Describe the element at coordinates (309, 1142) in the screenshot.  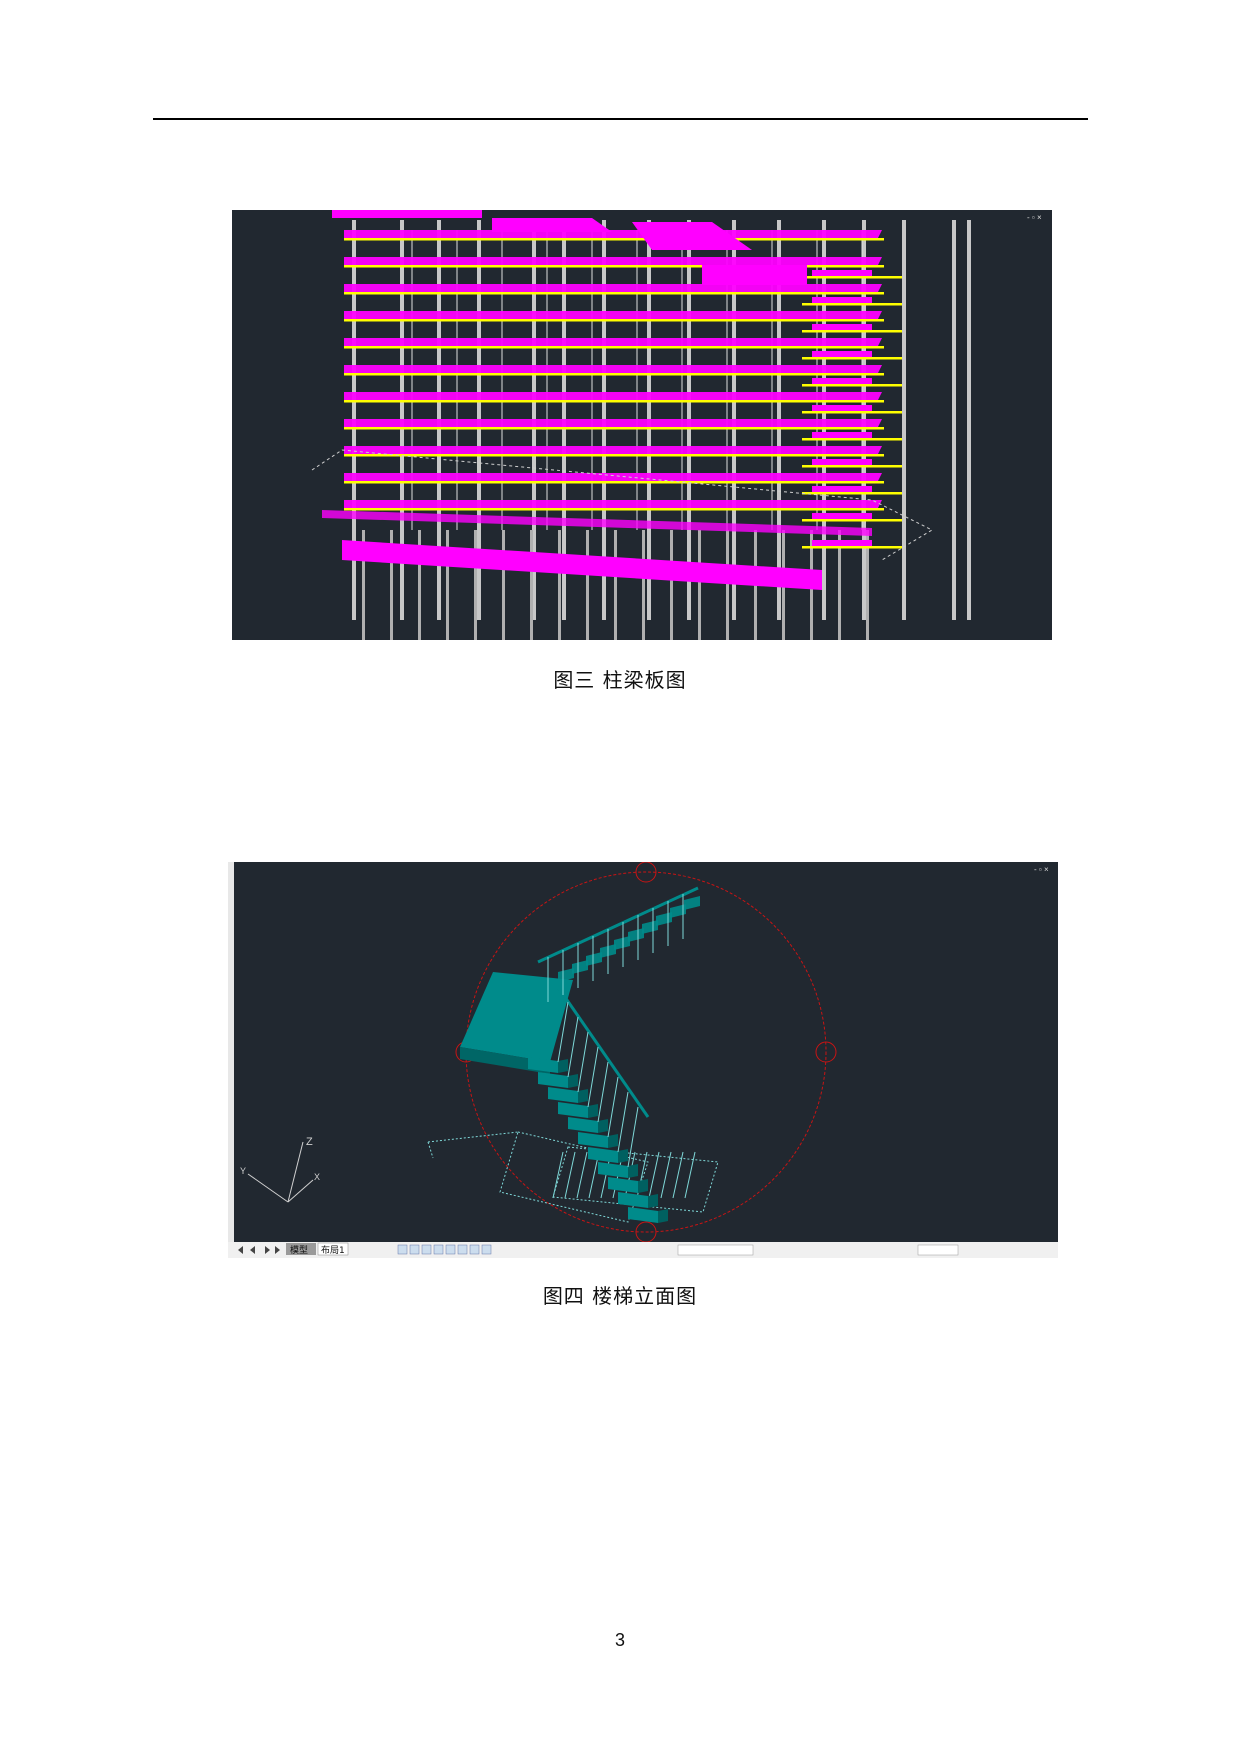
I see `axis-z-label: Z` at that location.